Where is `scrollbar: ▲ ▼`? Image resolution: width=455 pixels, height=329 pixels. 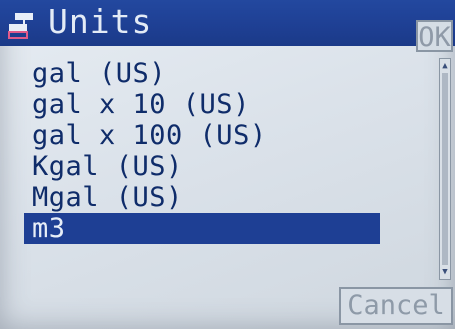
scrollbar: ▲ ▼ is located at coordinates (445, 169).